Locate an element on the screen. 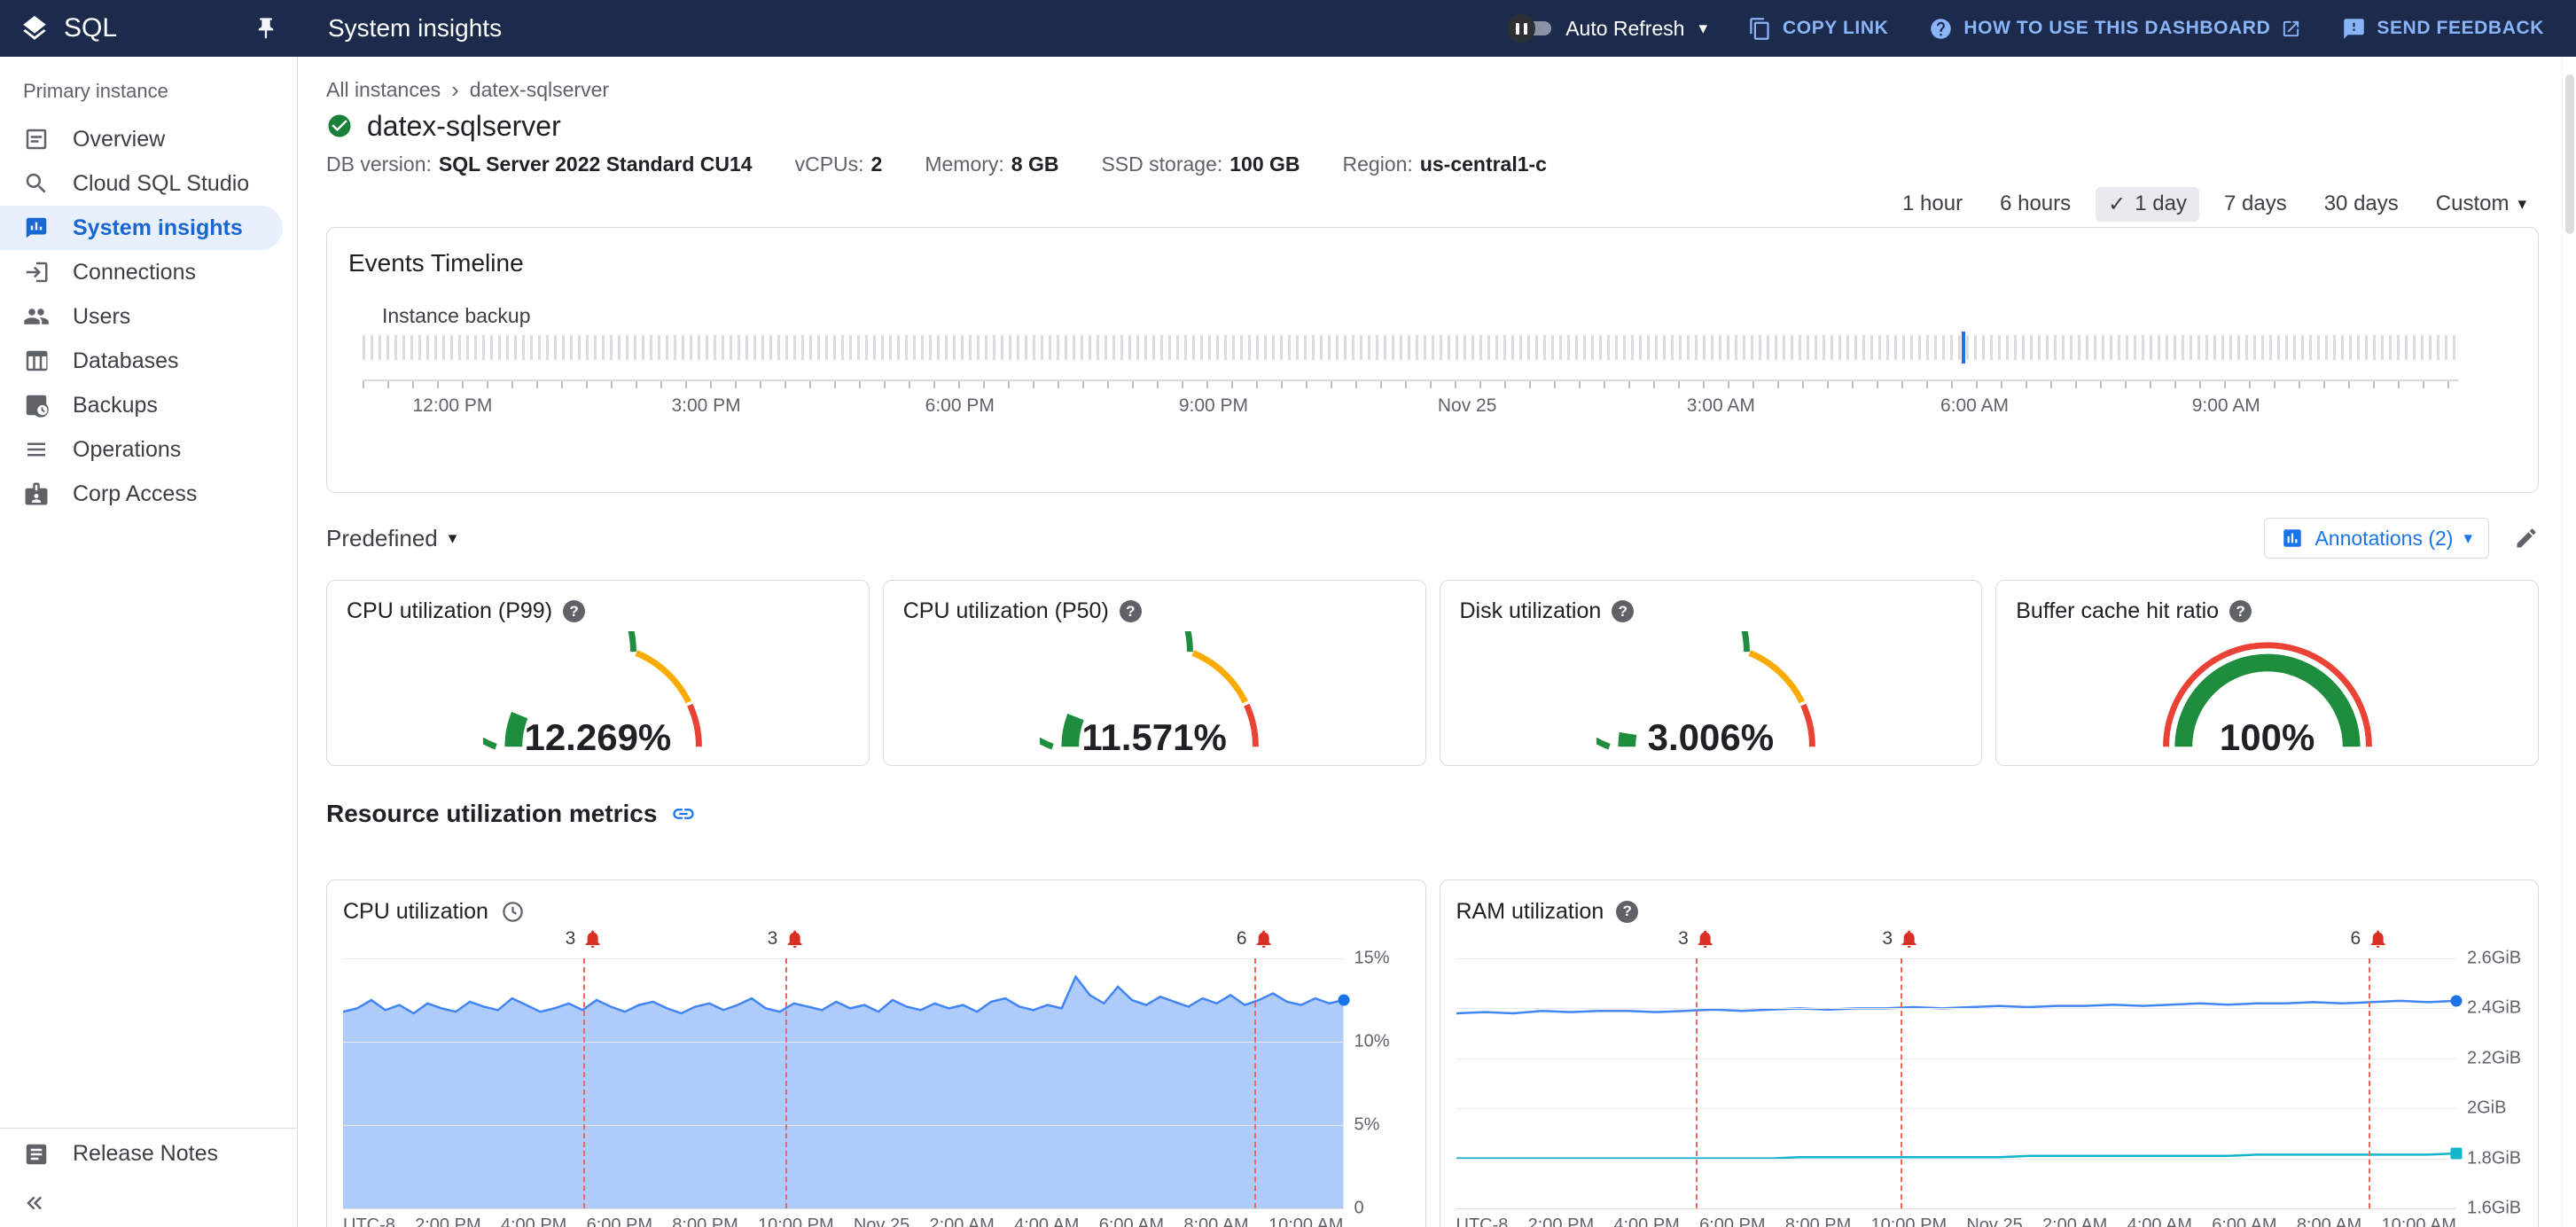 This screenshot has height=1227, width=2576. events-axis is located at coordinates (1410, 383).